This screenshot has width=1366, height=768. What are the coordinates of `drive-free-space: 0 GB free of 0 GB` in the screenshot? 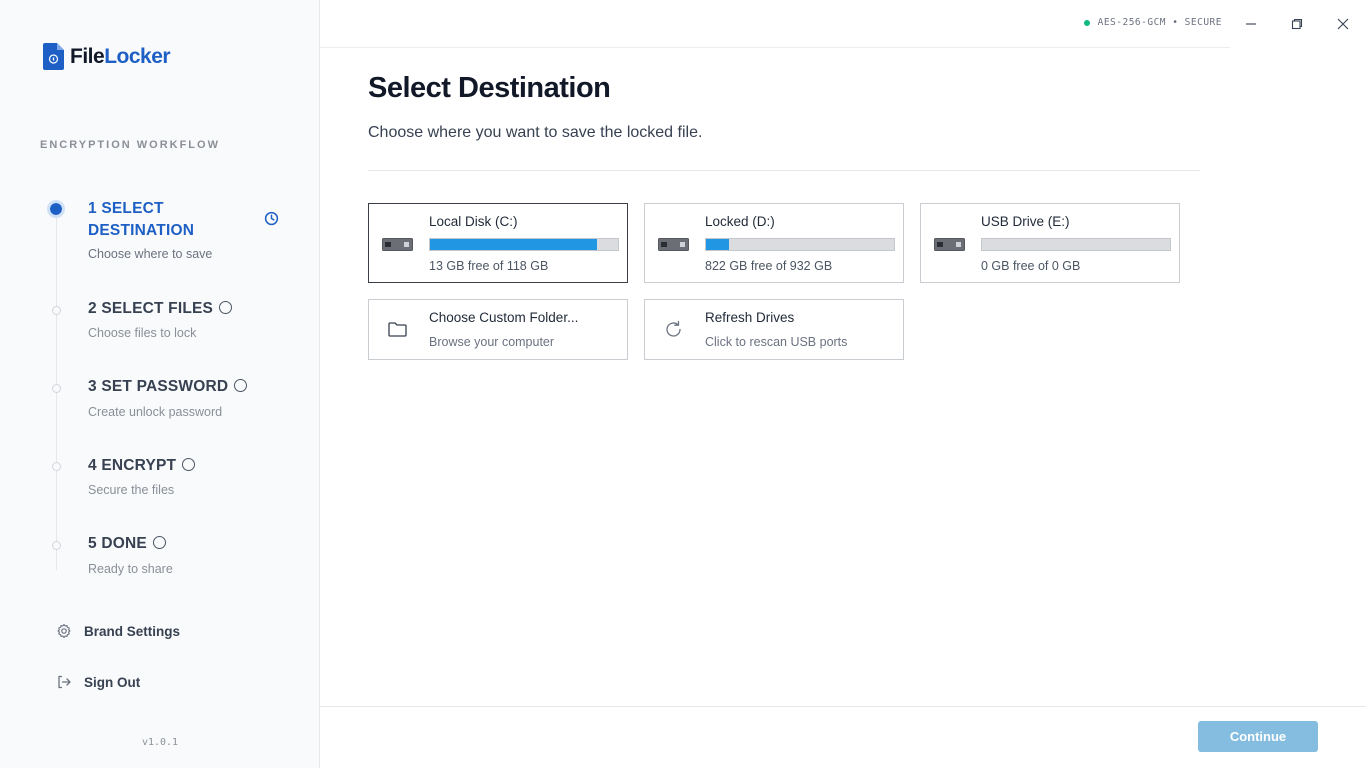 It's located at (1031, 266).